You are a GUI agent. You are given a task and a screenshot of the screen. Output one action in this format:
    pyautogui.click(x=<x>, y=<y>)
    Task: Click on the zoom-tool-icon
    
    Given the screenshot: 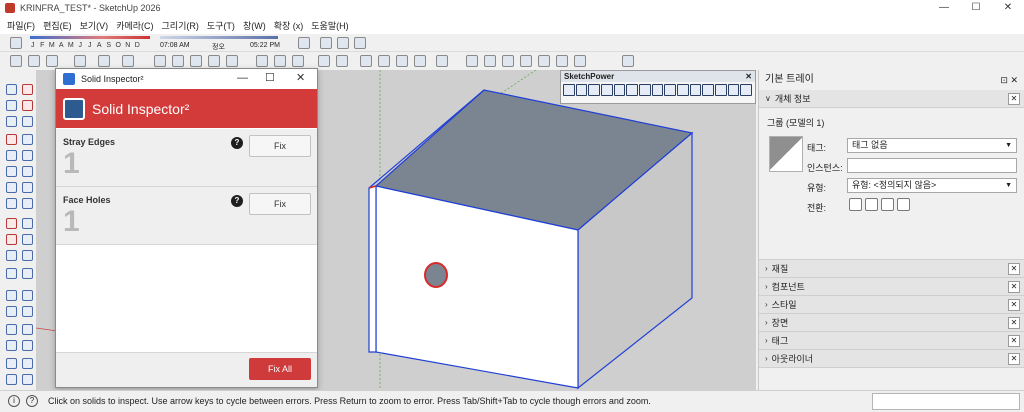 What is the action you would take?
    pyautogui.click(x=11, y=363)
    